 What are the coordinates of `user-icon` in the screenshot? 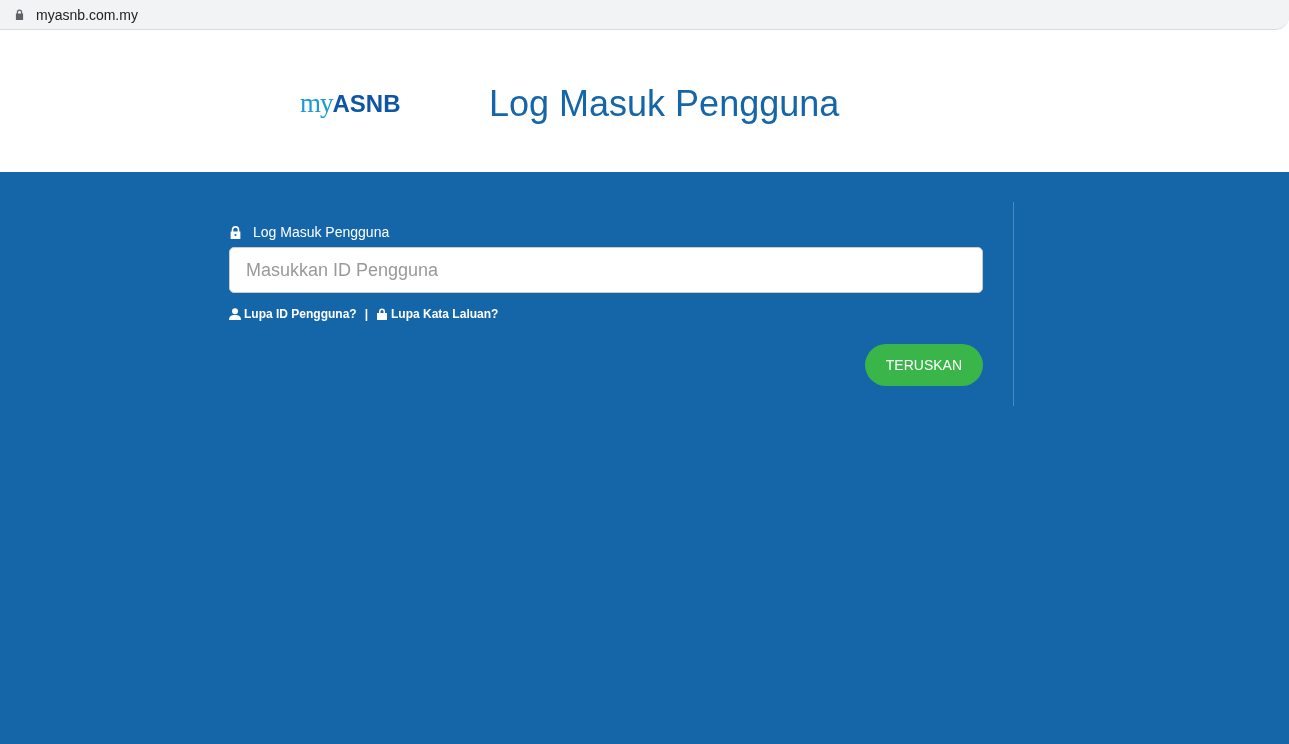 It's located at (235, 314).